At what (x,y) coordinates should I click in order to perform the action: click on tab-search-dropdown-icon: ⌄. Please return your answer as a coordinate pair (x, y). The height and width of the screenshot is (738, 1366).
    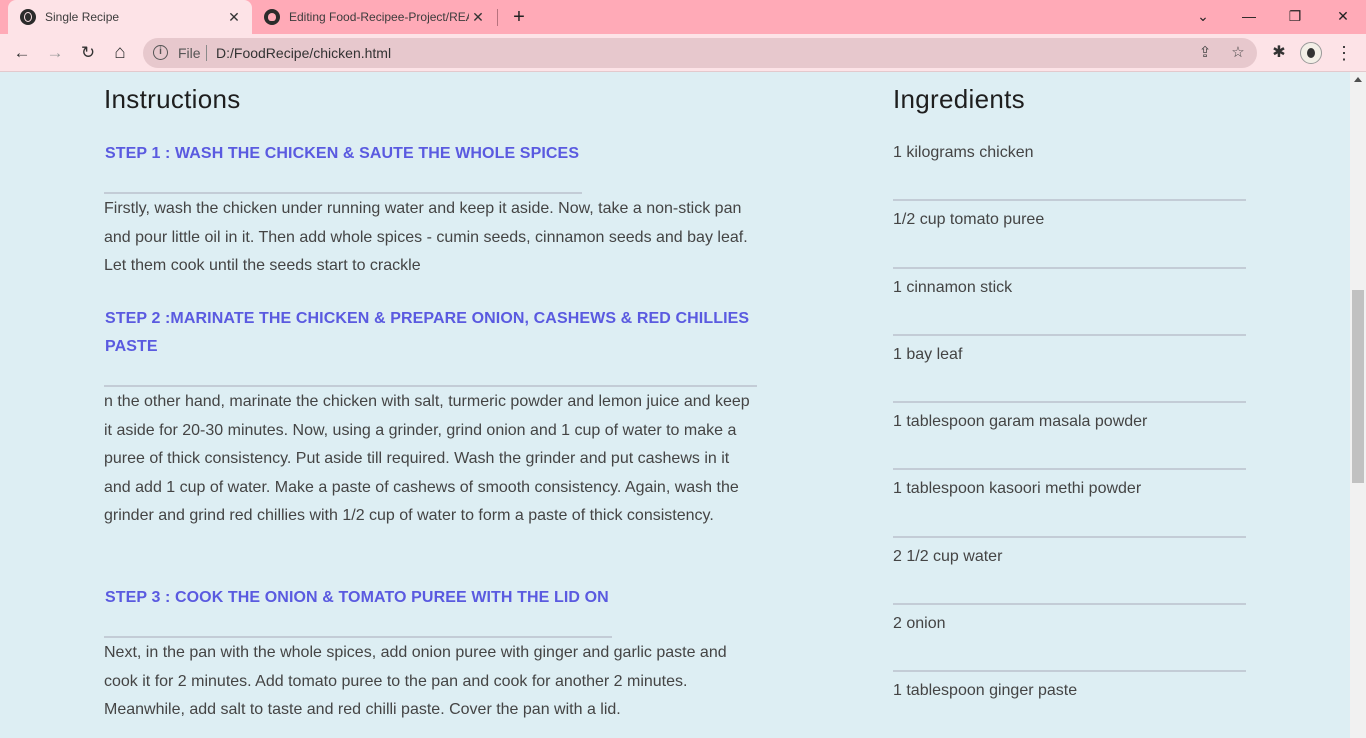
    Looking at the image, I should click on (1203, 17).